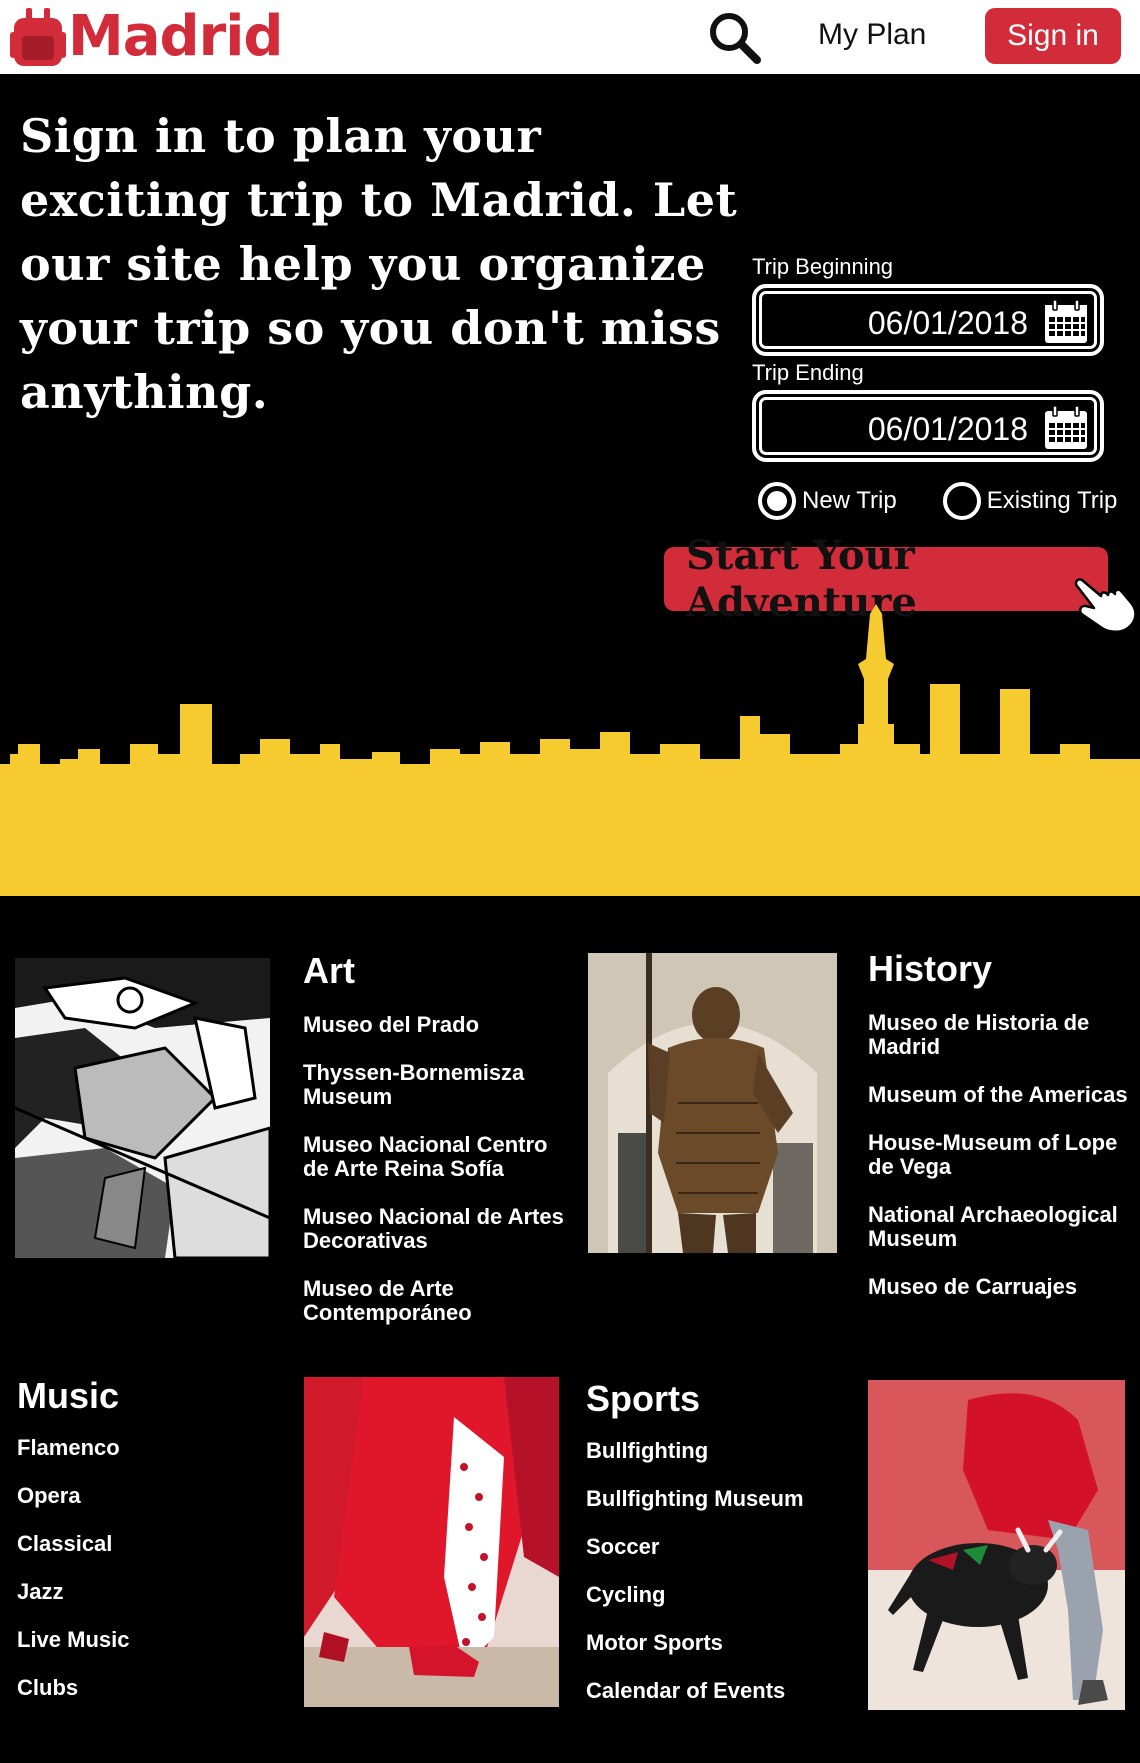 The image size is (1140, 1763). Describe the element at coordinates (886, 579) in the screenshot. I see `start-adventure-button: Start Your Adventure` at that location.